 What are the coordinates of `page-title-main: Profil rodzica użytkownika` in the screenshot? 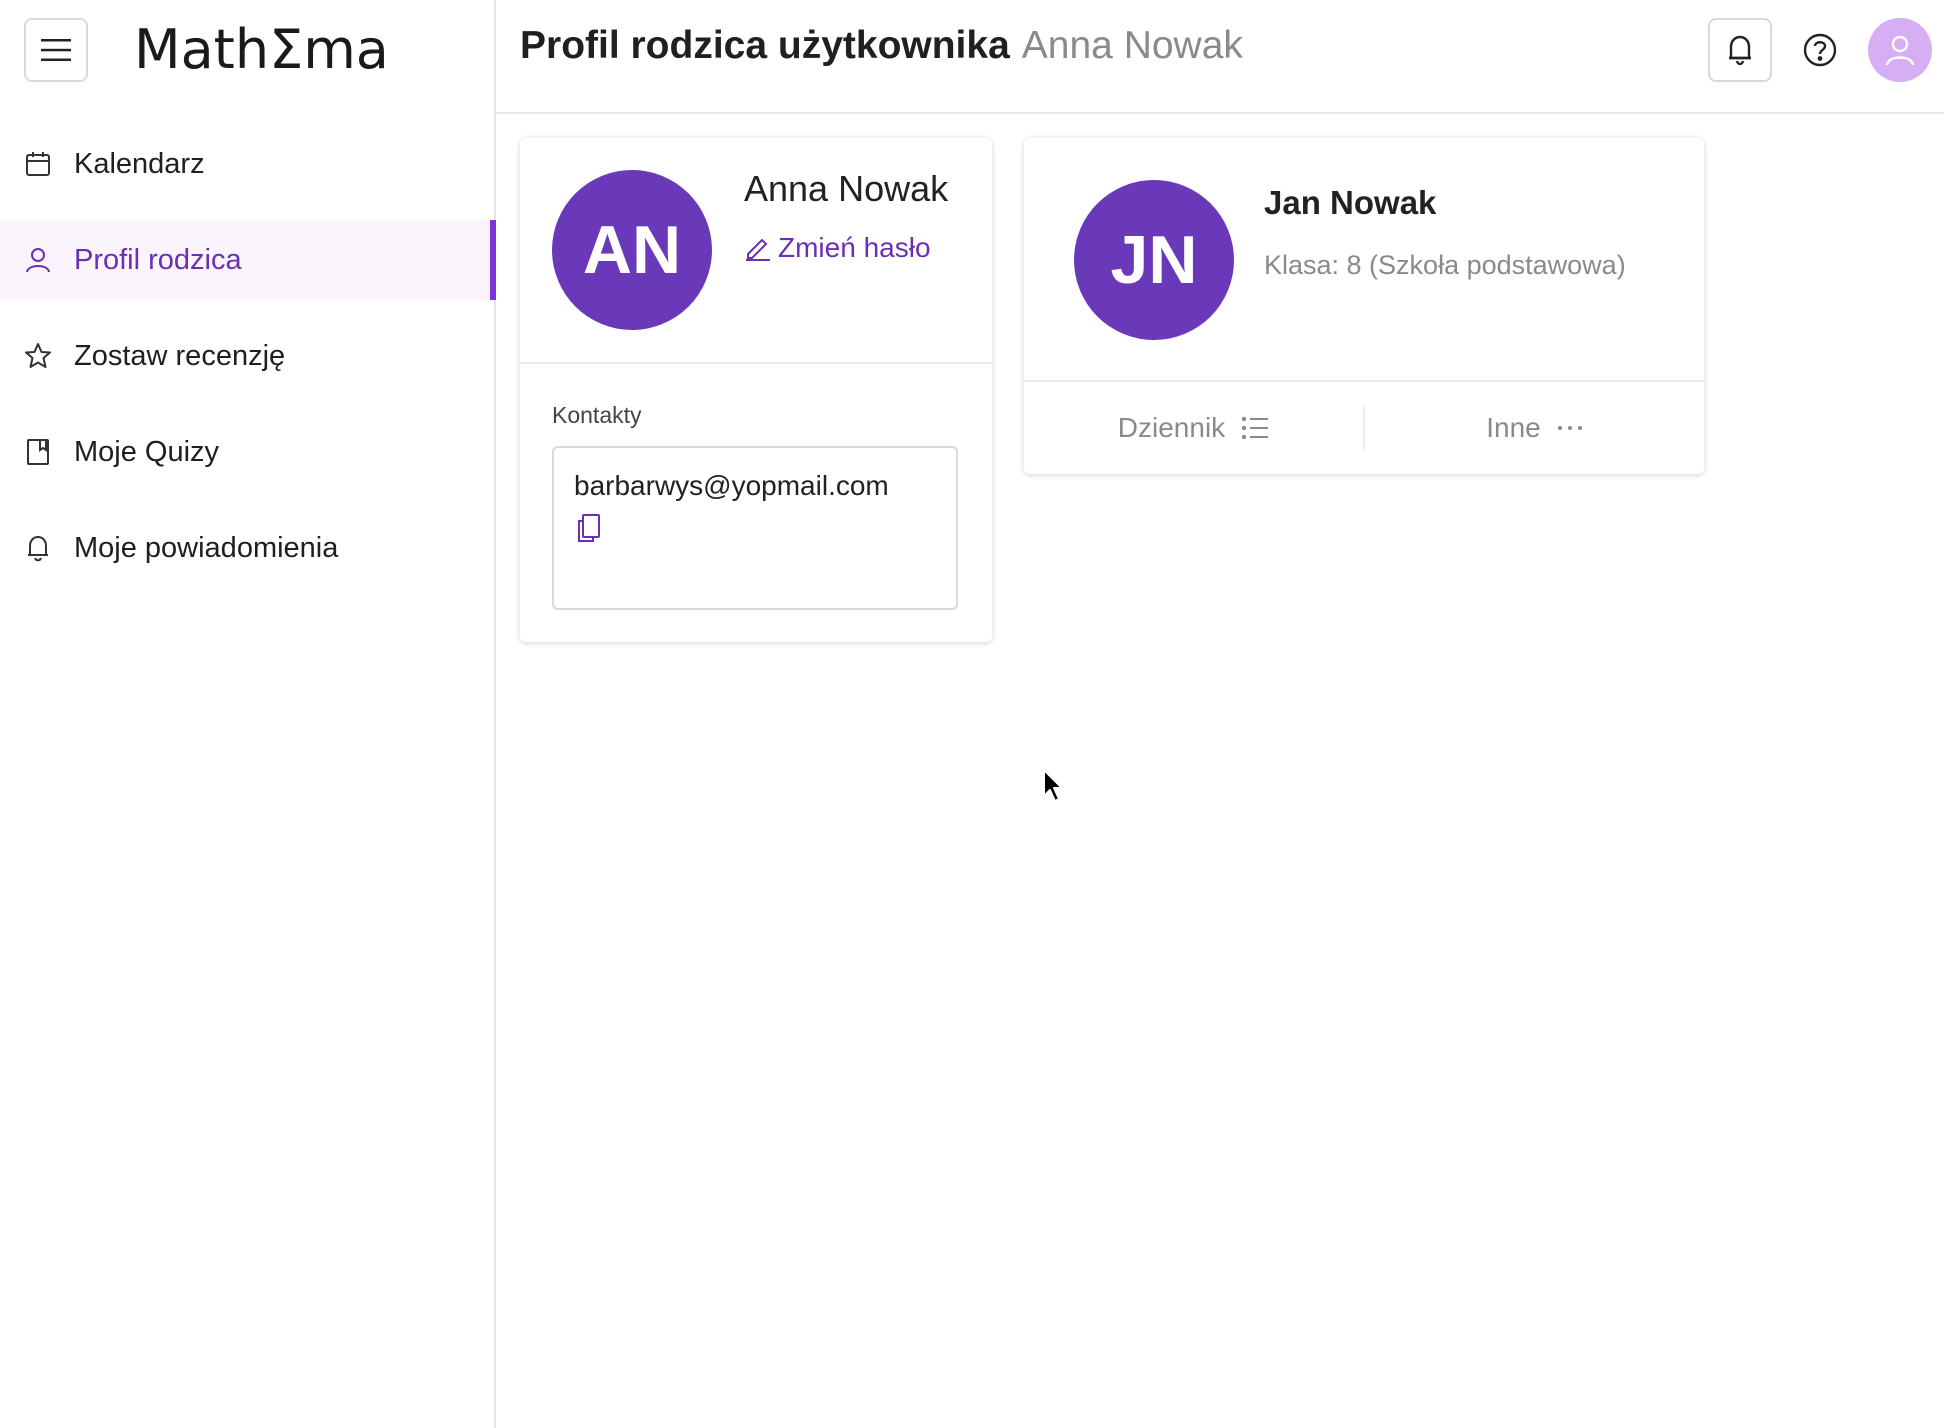 It's located at (765, 45).